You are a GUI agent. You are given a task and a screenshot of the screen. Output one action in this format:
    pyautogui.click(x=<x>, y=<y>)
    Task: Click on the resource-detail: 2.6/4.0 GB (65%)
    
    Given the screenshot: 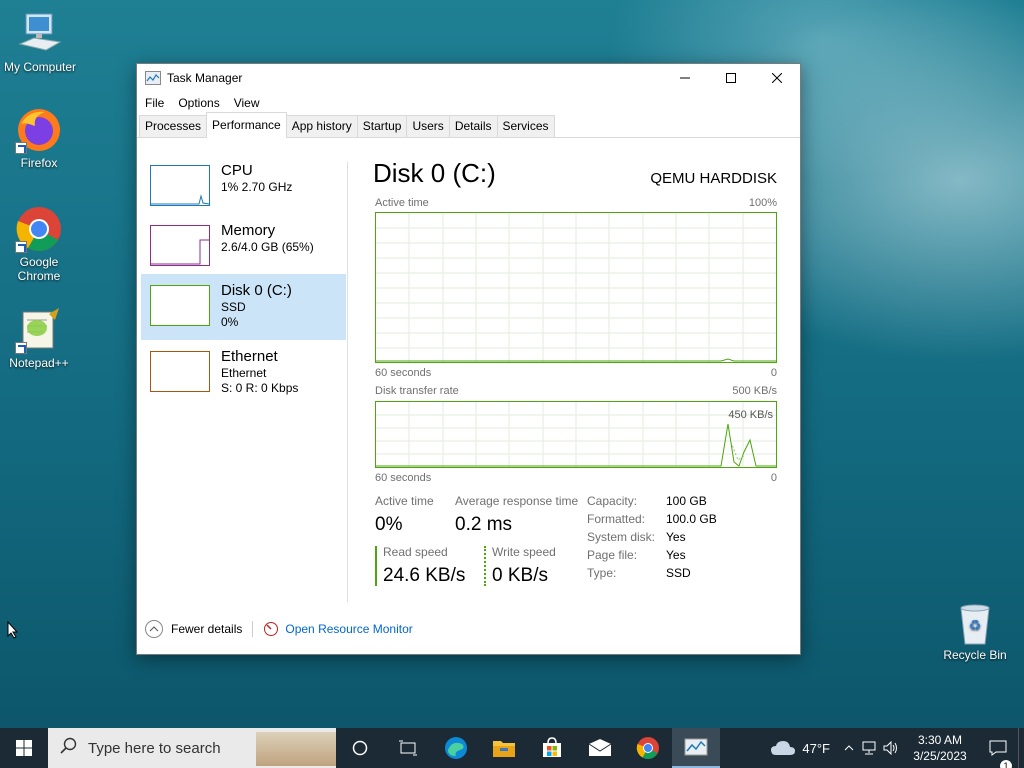 What is the action you would take?
    pyautogui.click(x=267, y=247)
    